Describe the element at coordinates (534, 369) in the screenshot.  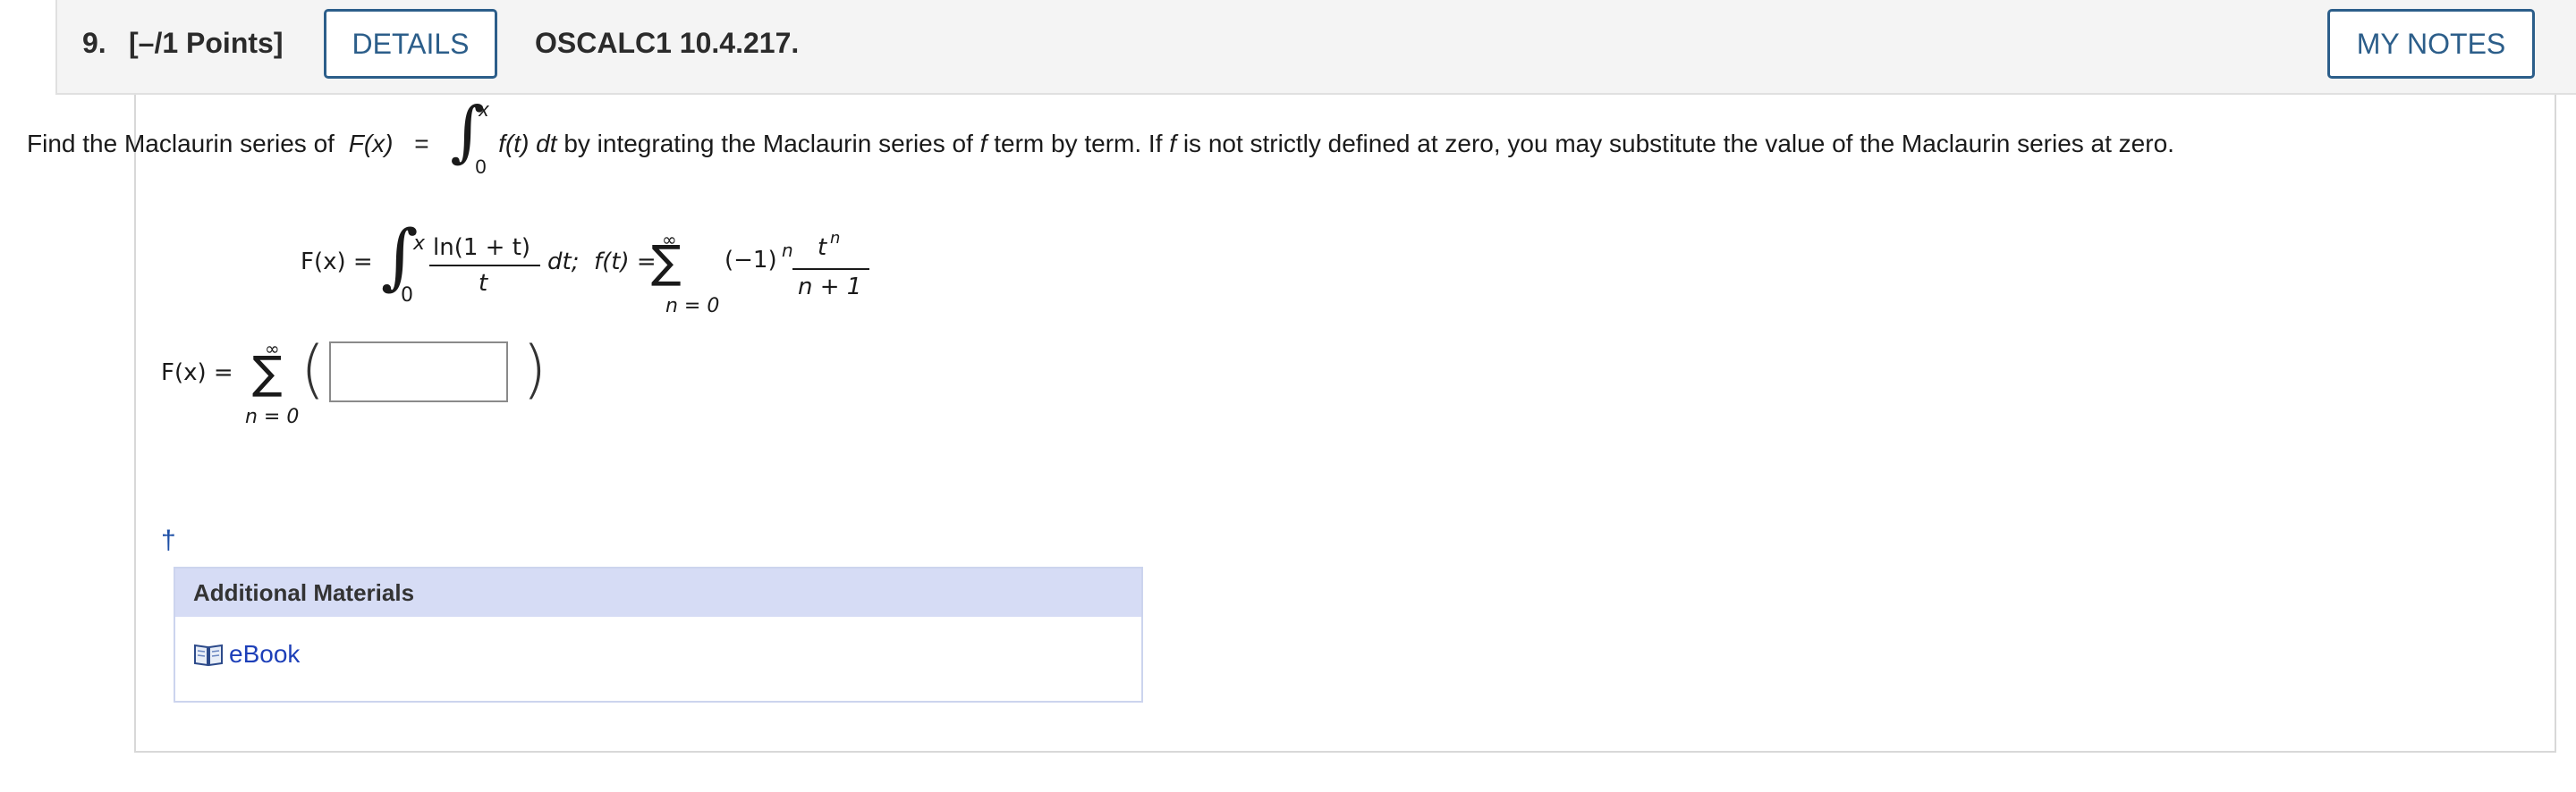
I see `right-paren: )` at that location.